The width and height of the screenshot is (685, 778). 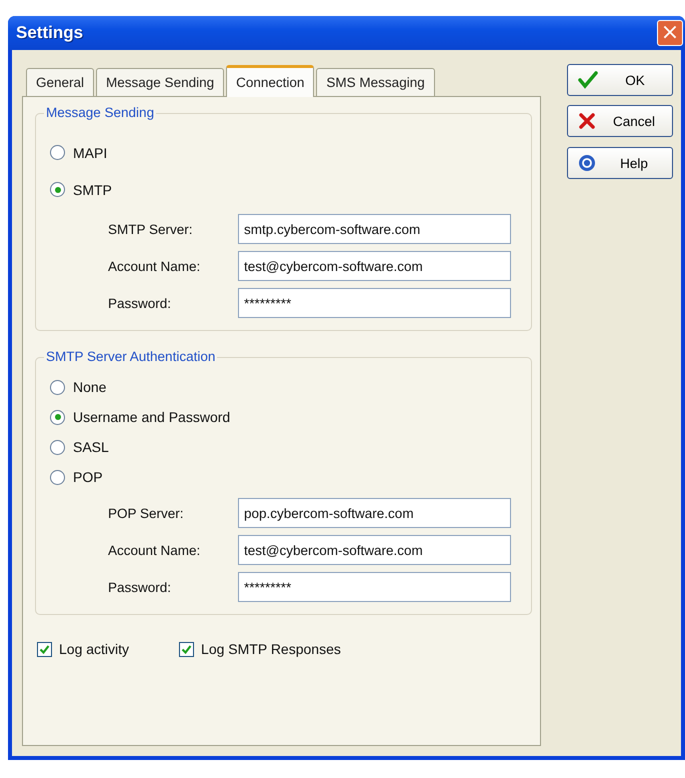 What do you see at coordinates (620, 163) in the screenshot?
I see `help-button: Help` at bounding box center [620, 163].